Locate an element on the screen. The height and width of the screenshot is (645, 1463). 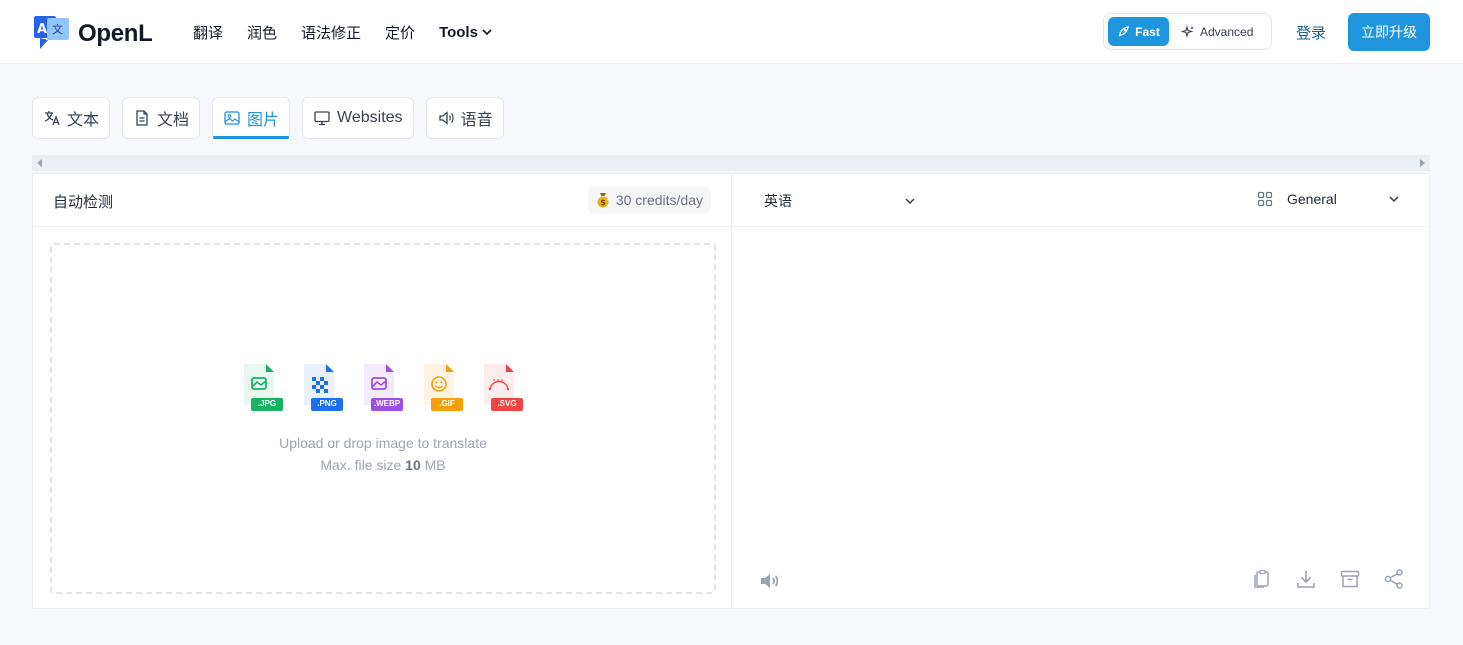
target-language-label: 英语 is located at coordinates (778, 201).